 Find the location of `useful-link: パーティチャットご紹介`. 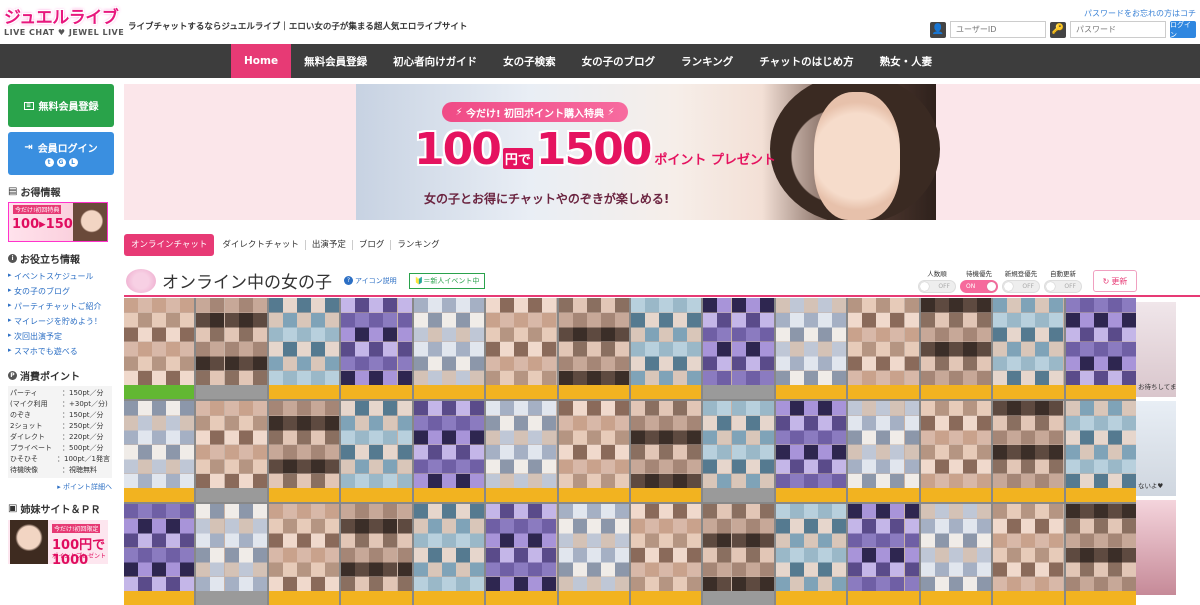

useful-link: パーティチャットご紹介 is located at coordinates (61, 306).